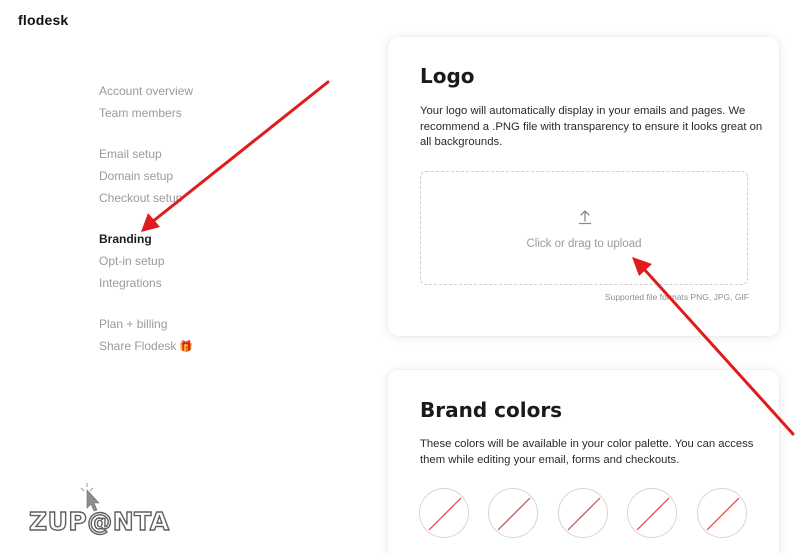 The width and height of the screenshot is (803, 553). I want to click on sidebar-item-integrations: Integrations, so click(130, 283).